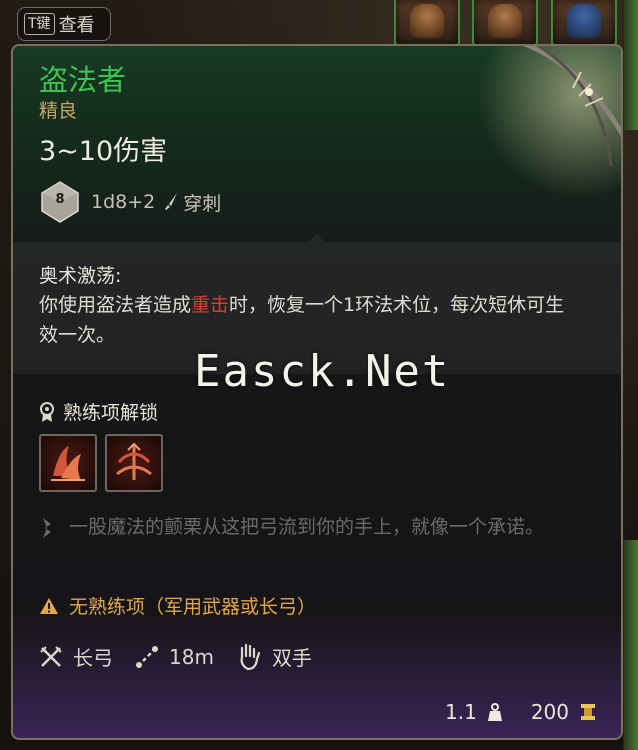  I want to click on item-damage: 3~10伤害, so click(103, 151).